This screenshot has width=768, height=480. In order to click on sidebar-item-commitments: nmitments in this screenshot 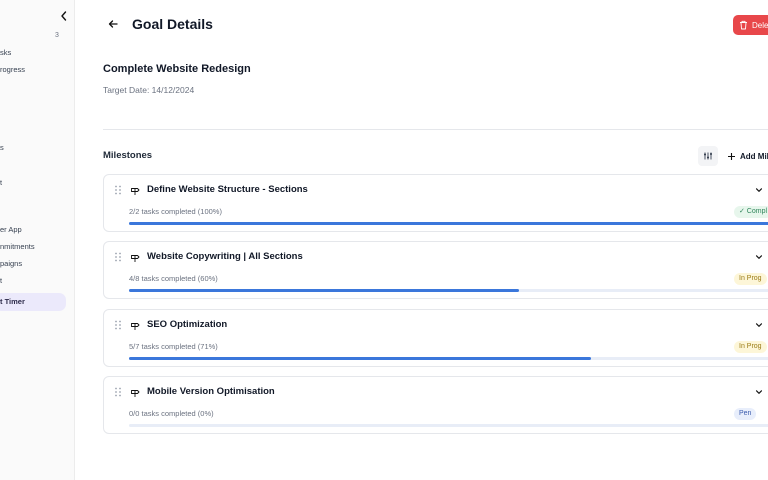, I will do `click(17, 246)`.